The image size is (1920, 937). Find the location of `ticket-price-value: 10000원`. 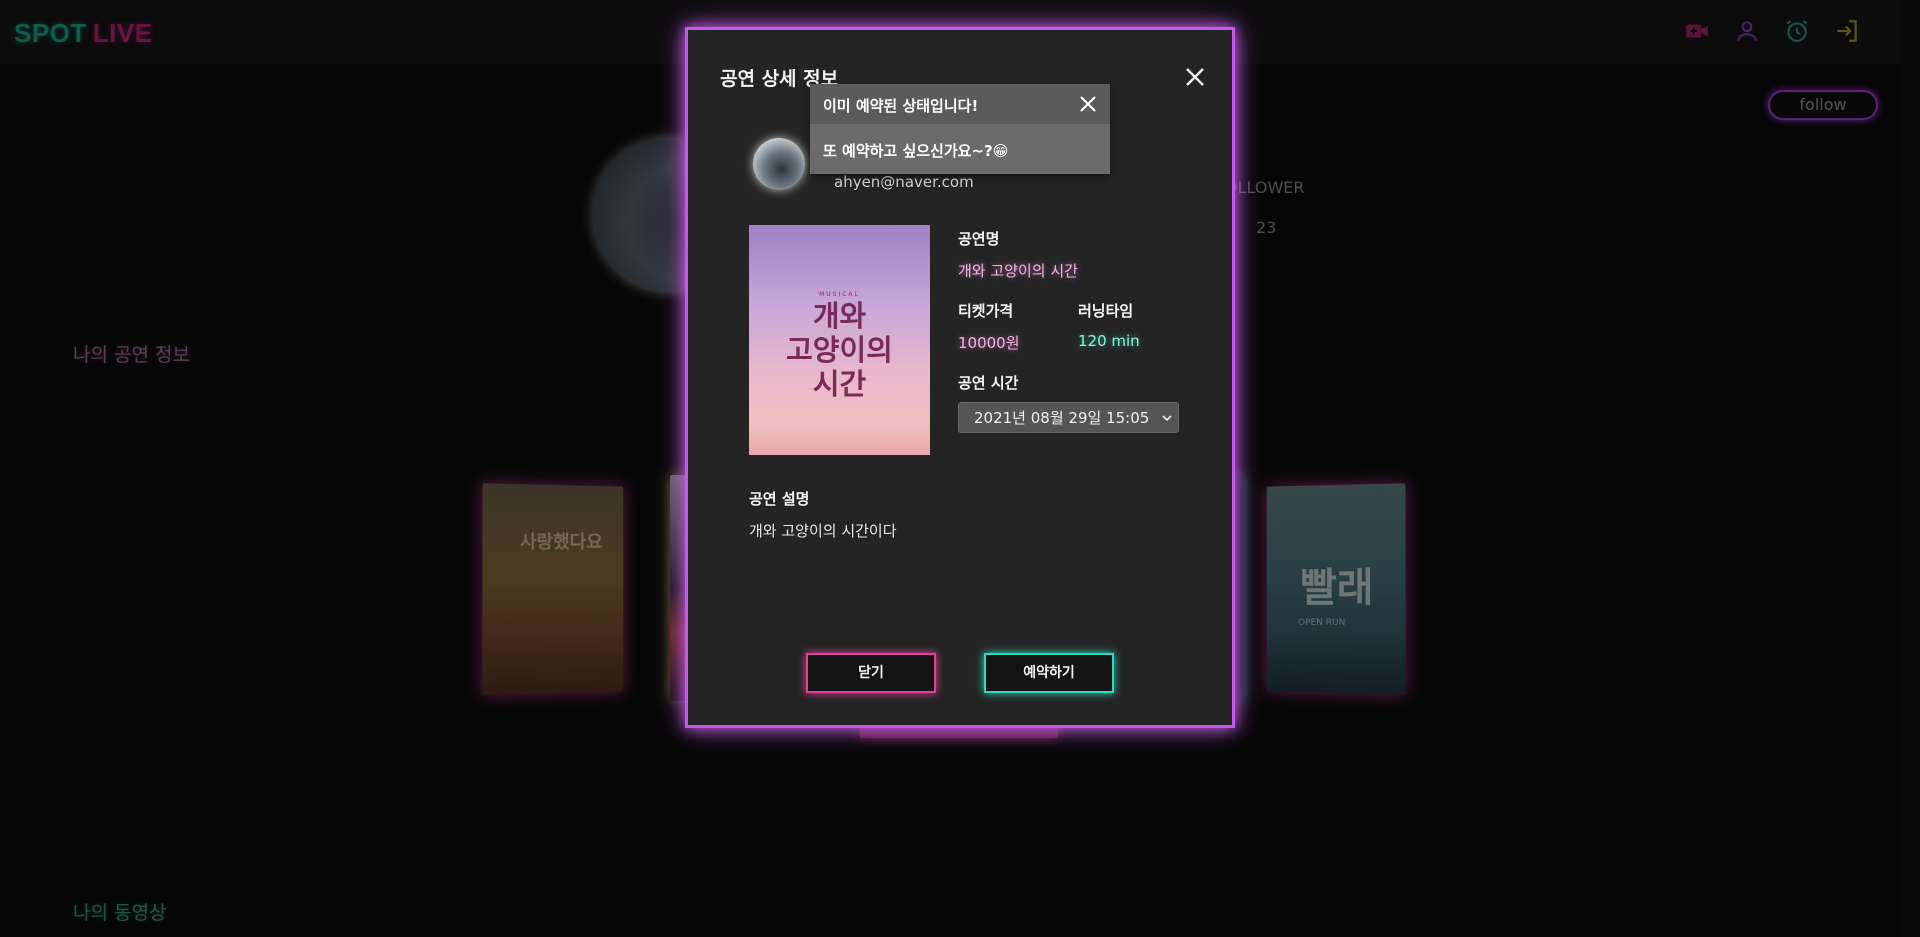

ticket-price-value: 10000원 is located at coordinates (989, 343).